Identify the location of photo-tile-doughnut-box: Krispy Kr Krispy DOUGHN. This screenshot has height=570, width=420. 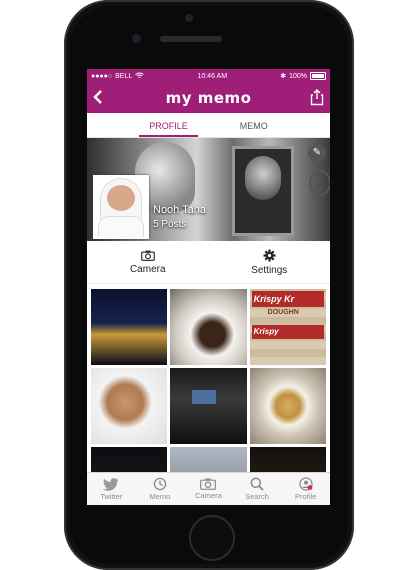
(287, 327).